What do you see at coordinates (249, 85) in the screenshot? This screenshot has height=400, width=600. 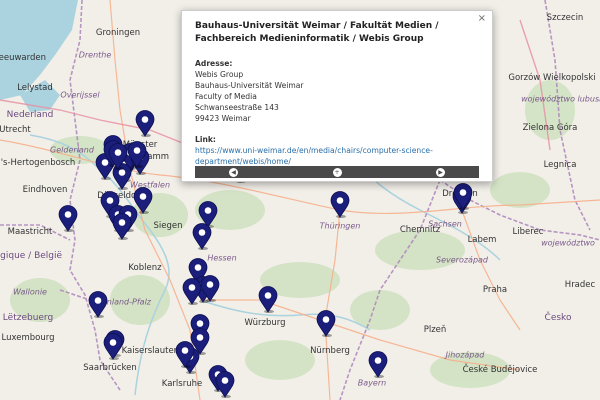 I see `address-line: Bauhaus-Universität Weimar` at bounding box center [249, 85].